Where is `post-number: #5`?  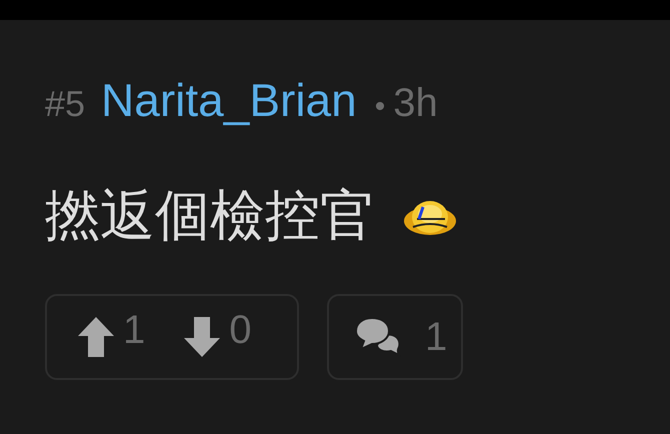 post-number: #5 is located at coordinates (65, 104).